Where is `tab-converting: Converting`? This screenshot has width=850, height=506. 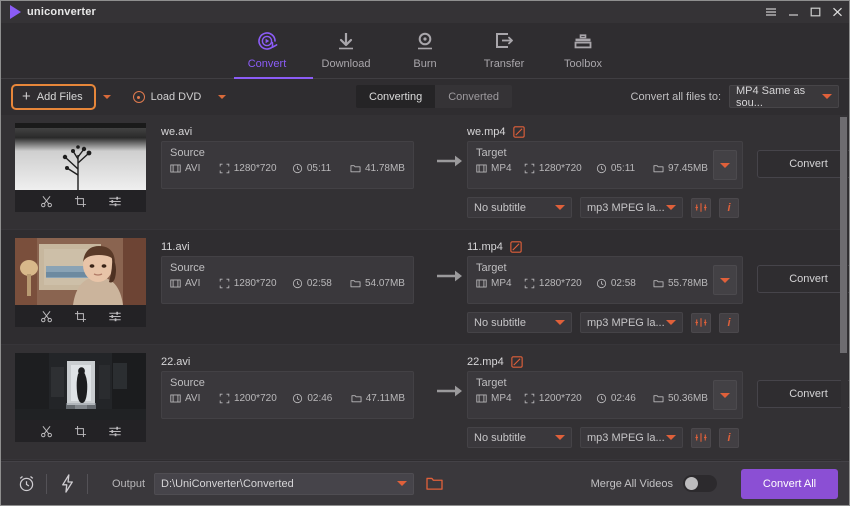 tab-converting: Converting is located at coordinates (396, 96).